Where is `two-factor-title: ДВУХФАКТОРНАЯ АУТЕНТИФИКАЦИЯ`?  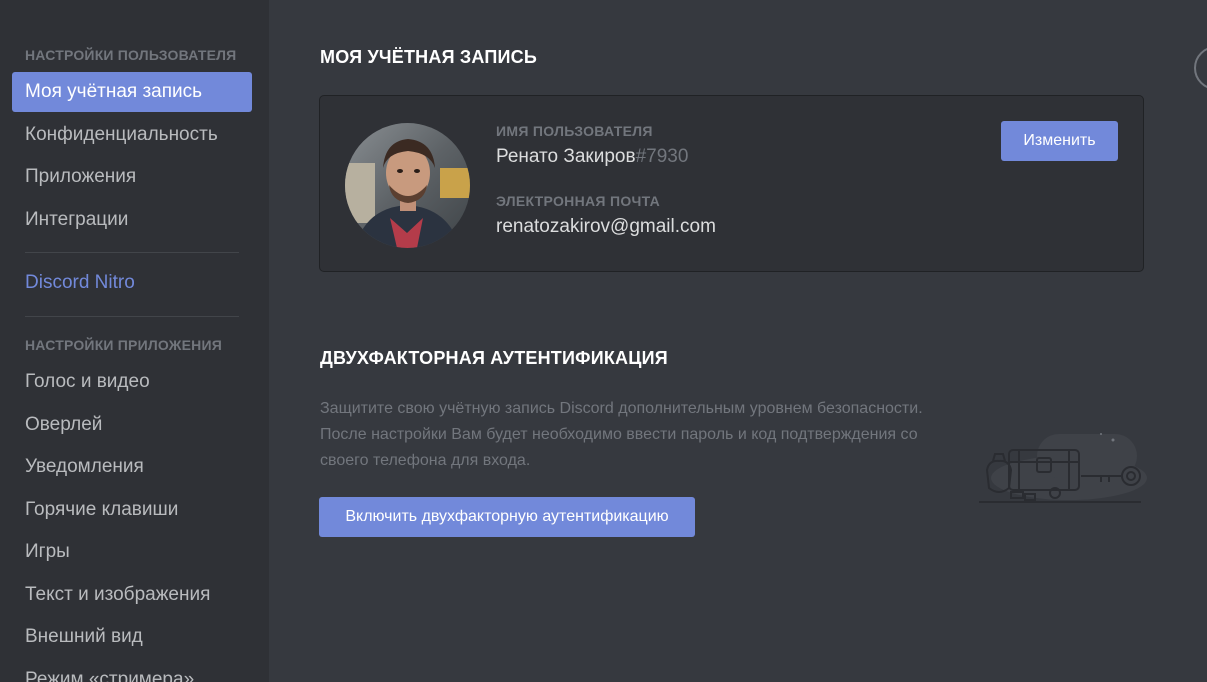 two-factor-title: ДВУХФАКТОРНАЯ АУТЕНТИФИКАЦИЯ is located at coordinates (494, 358).